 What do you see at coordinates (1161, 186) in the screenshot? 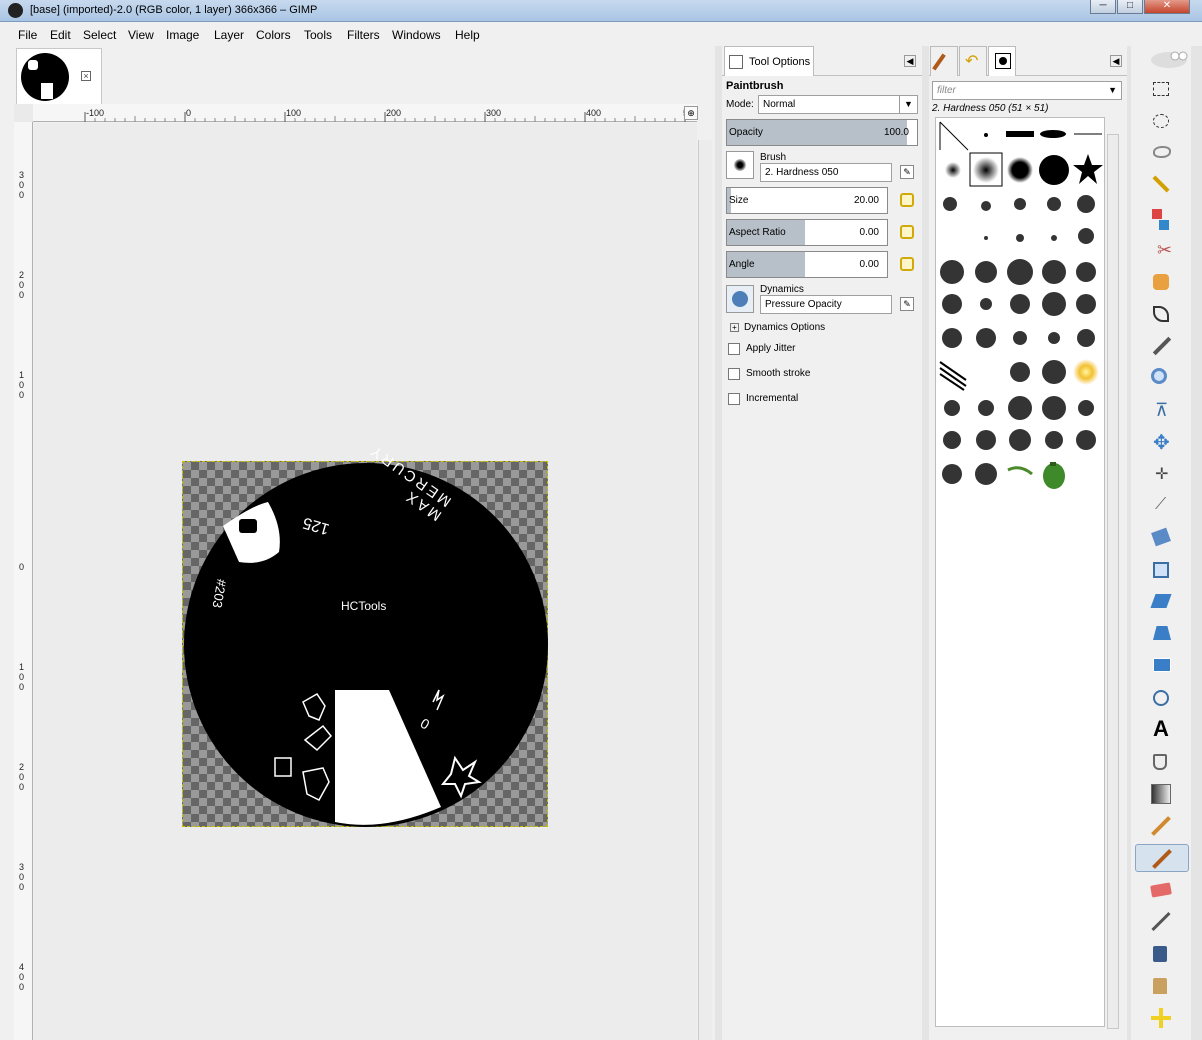
I see `fuzzy-select-tool` at bounding box center [1161, 186].